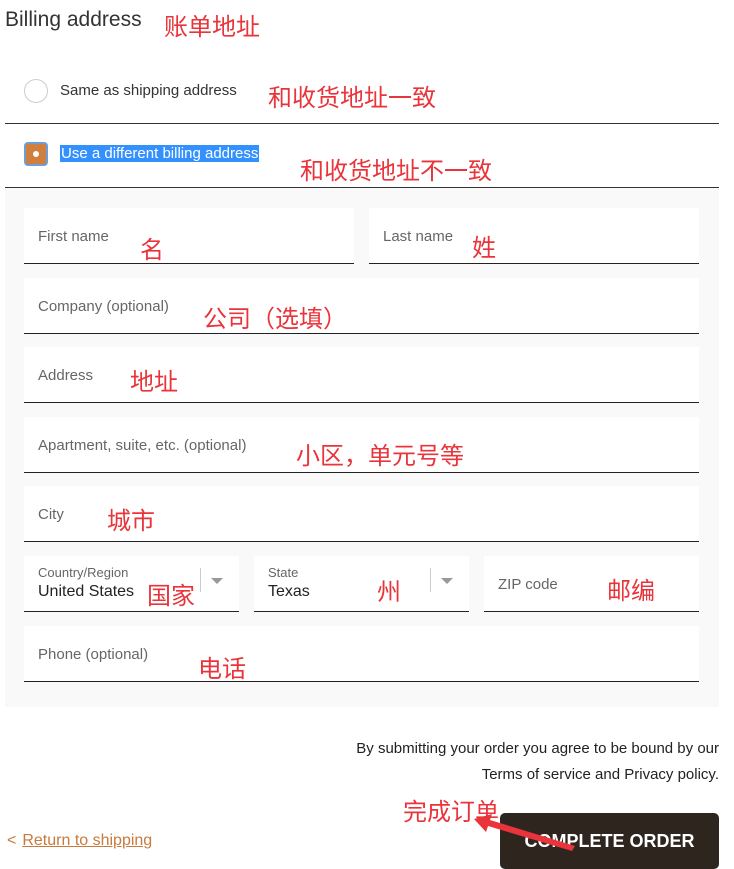 The height and width of the screenshot is (869, 734). What do you see at coordinates (609, 841) in the screenshot?
I see `complete-order-button: COMPLETE ORDER` at bounding box center [609, 841].